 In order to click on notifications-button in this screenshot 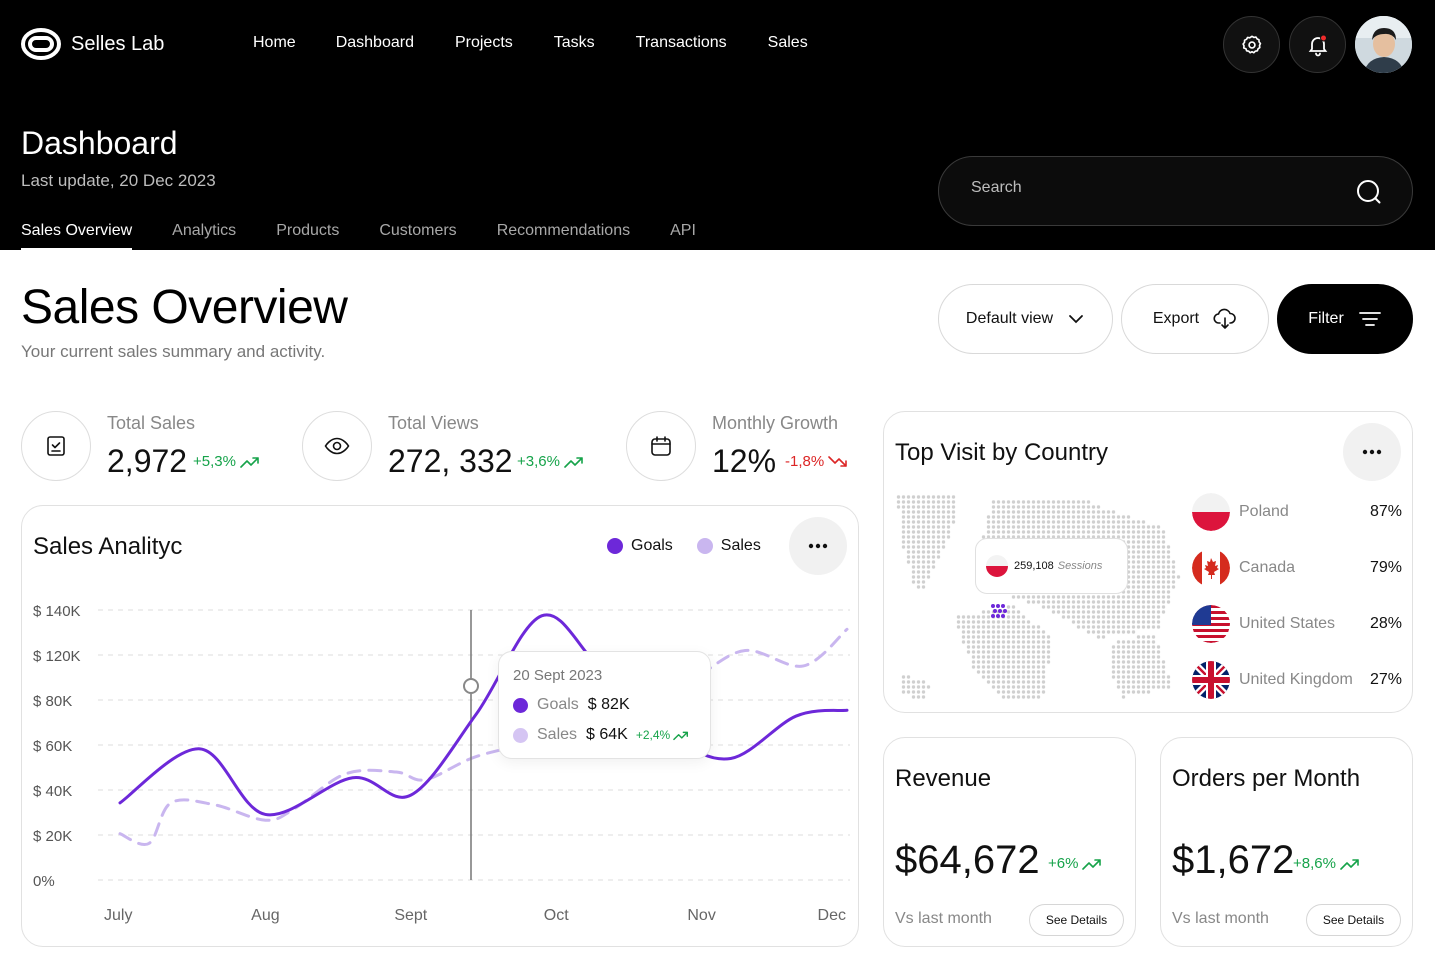, I will do `click(1317, 44)`.